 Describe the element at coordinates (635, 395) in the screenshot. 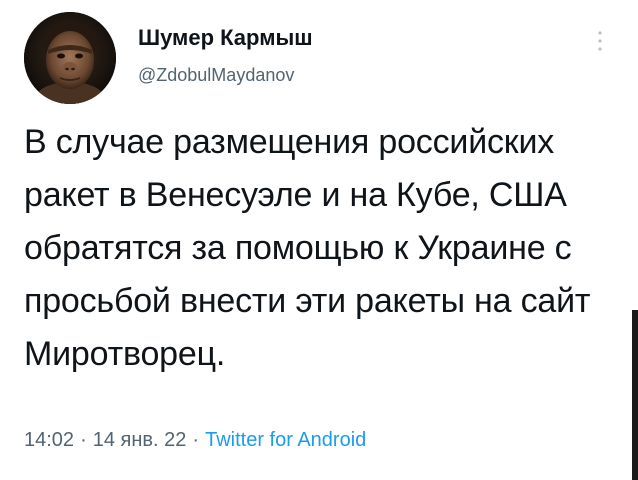

I see `edge-bar` at that location.